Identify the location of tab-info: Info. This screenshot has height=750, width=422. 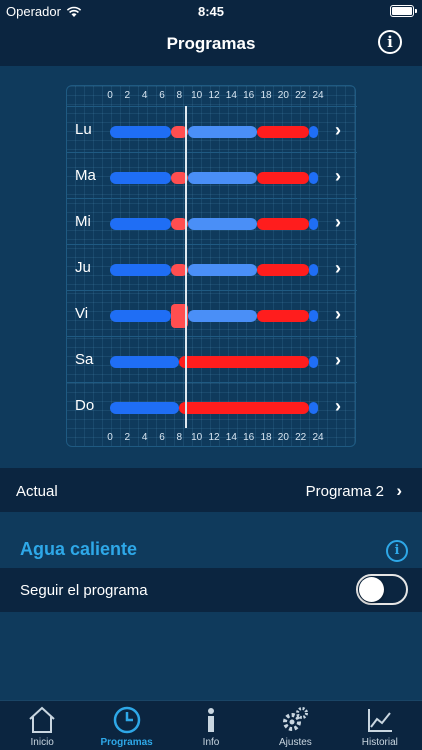
(211, 725).